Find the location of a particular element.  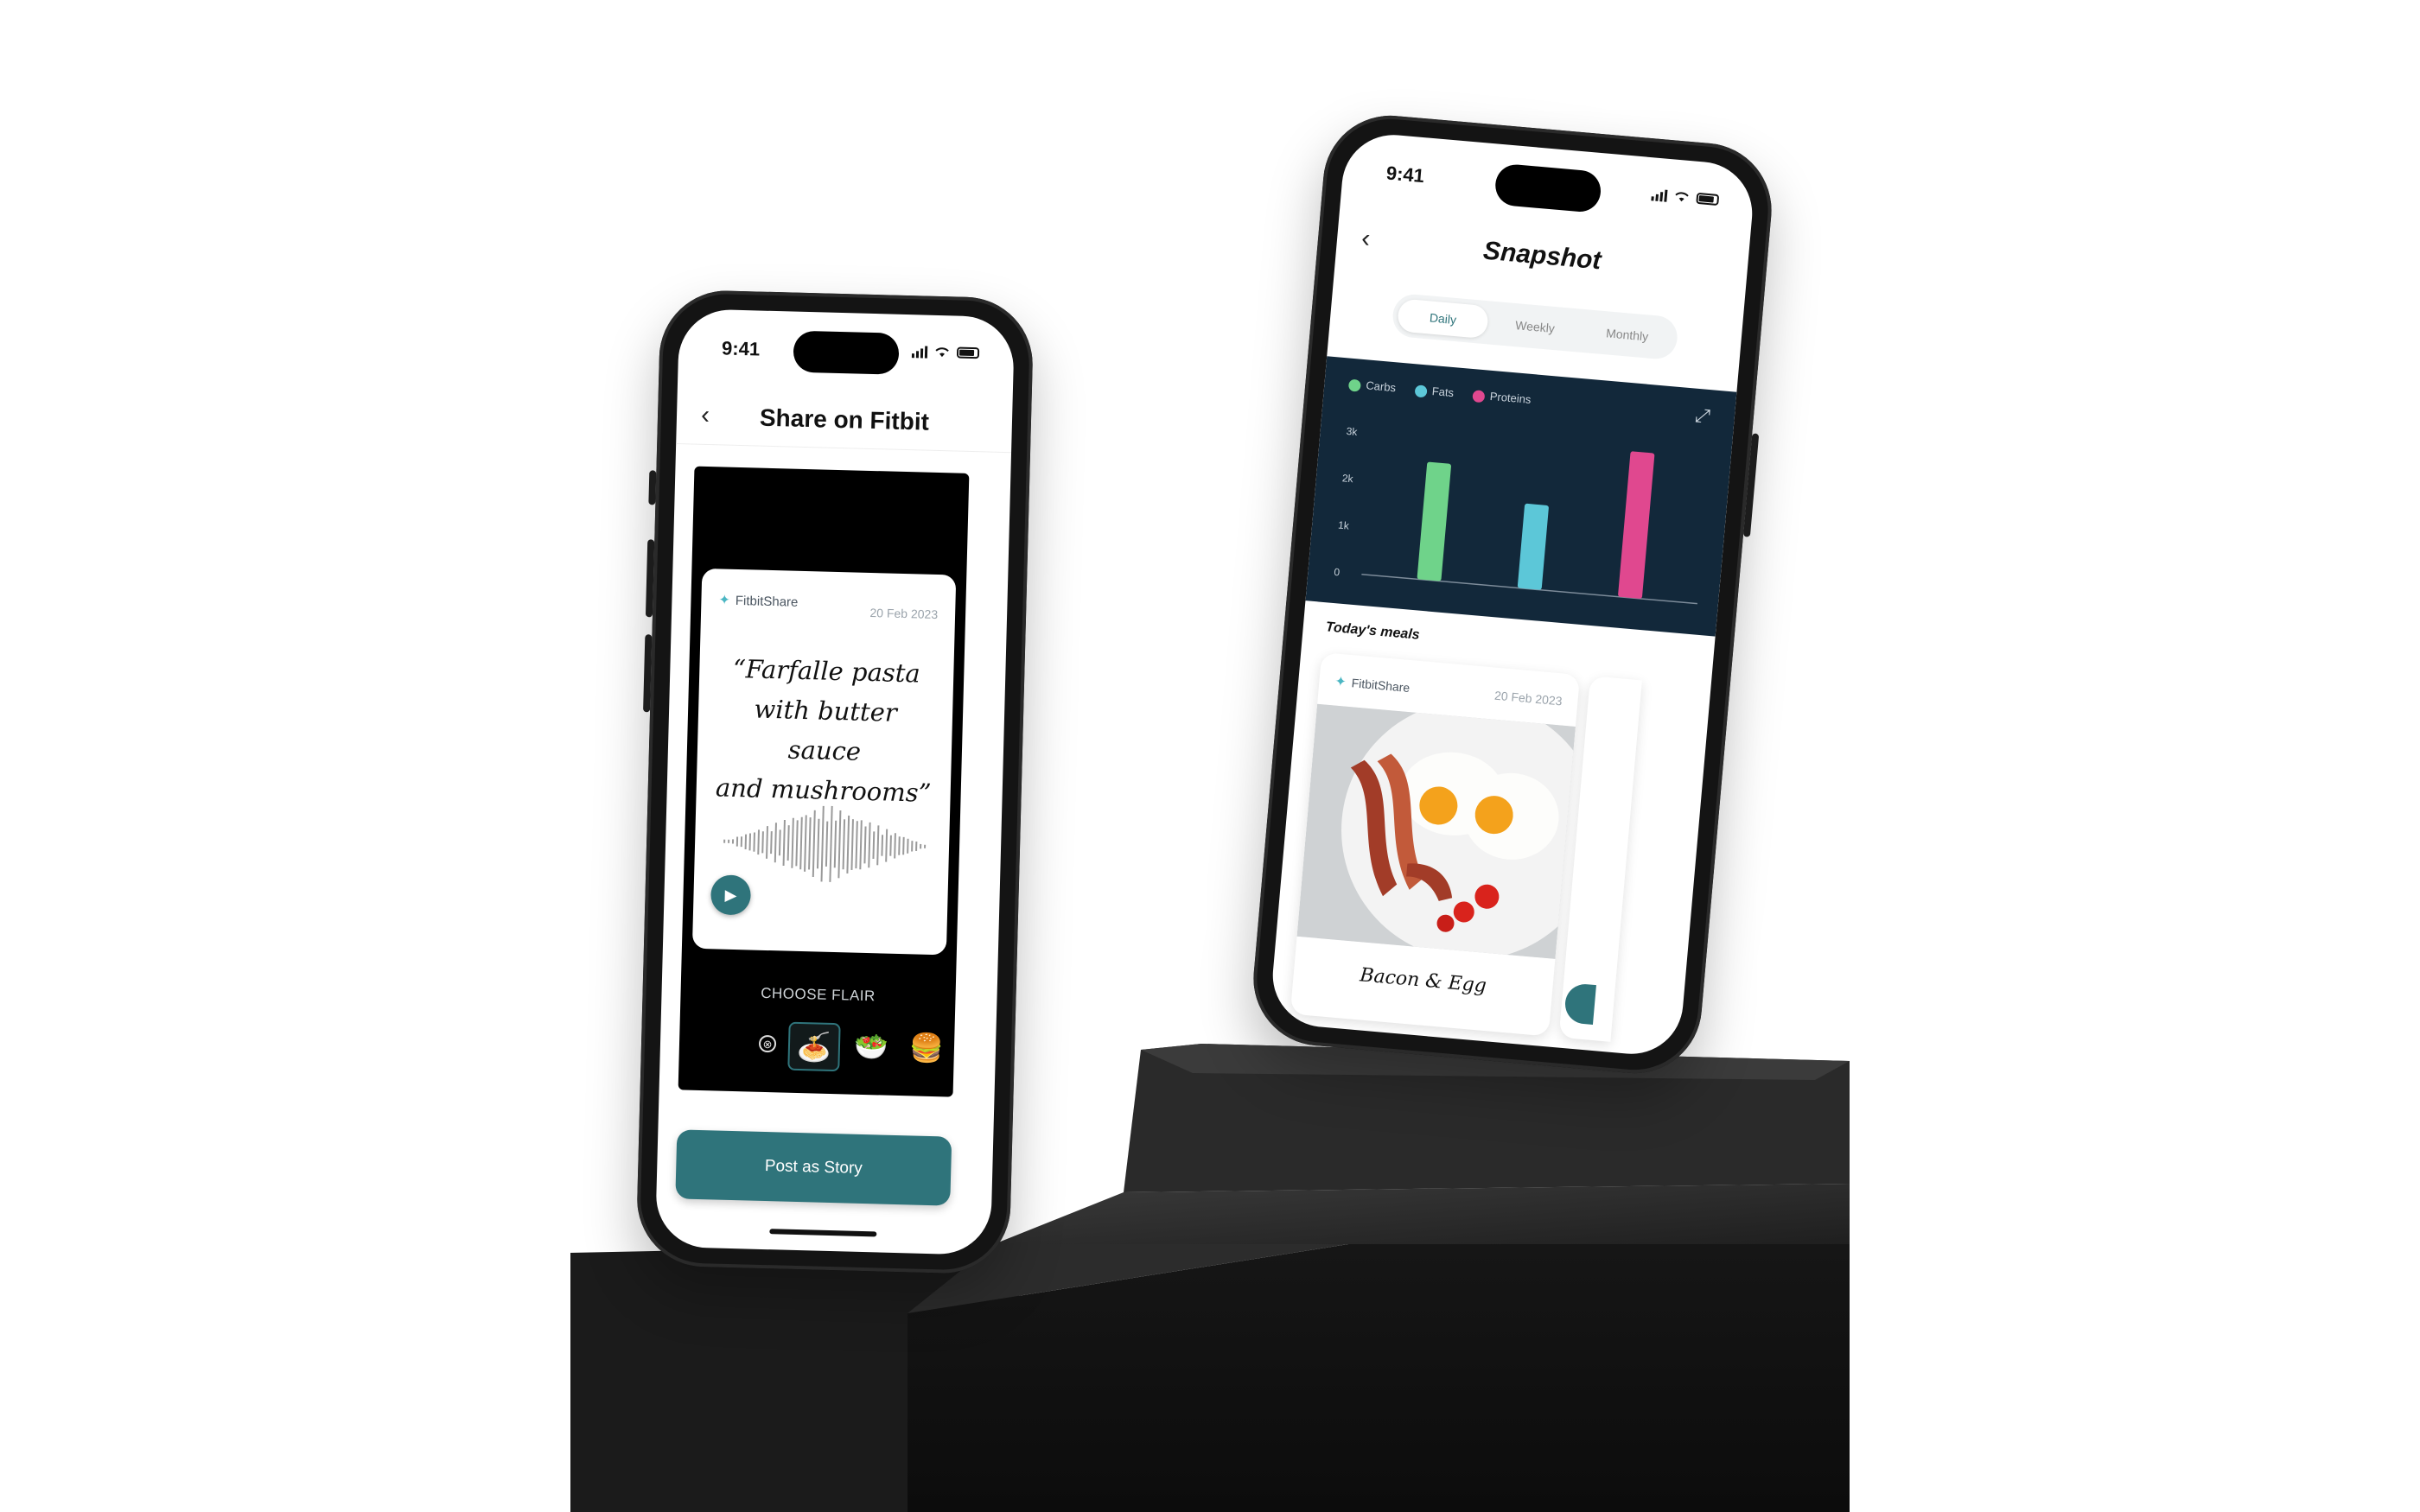

card-date: 20 Feb 2023 is located at coordinates (904, 613).